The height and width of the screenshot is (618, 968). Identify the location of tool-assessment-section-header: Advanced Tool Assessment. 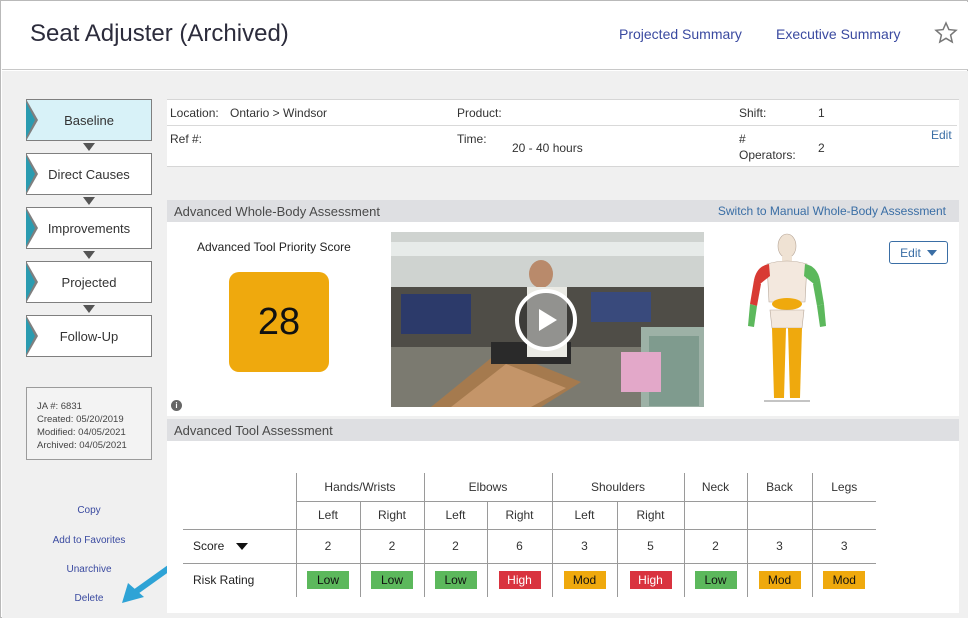
(563, 430).